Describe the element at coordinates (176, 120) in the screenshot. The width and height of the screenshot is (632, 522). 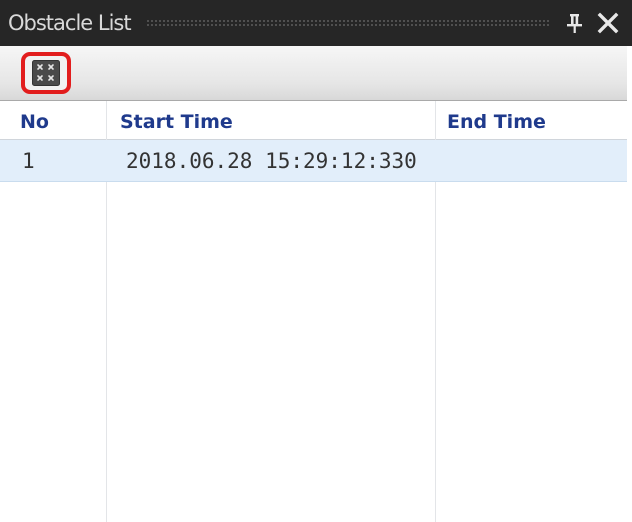
I see `column-header-start-time: Start Time` at that location.